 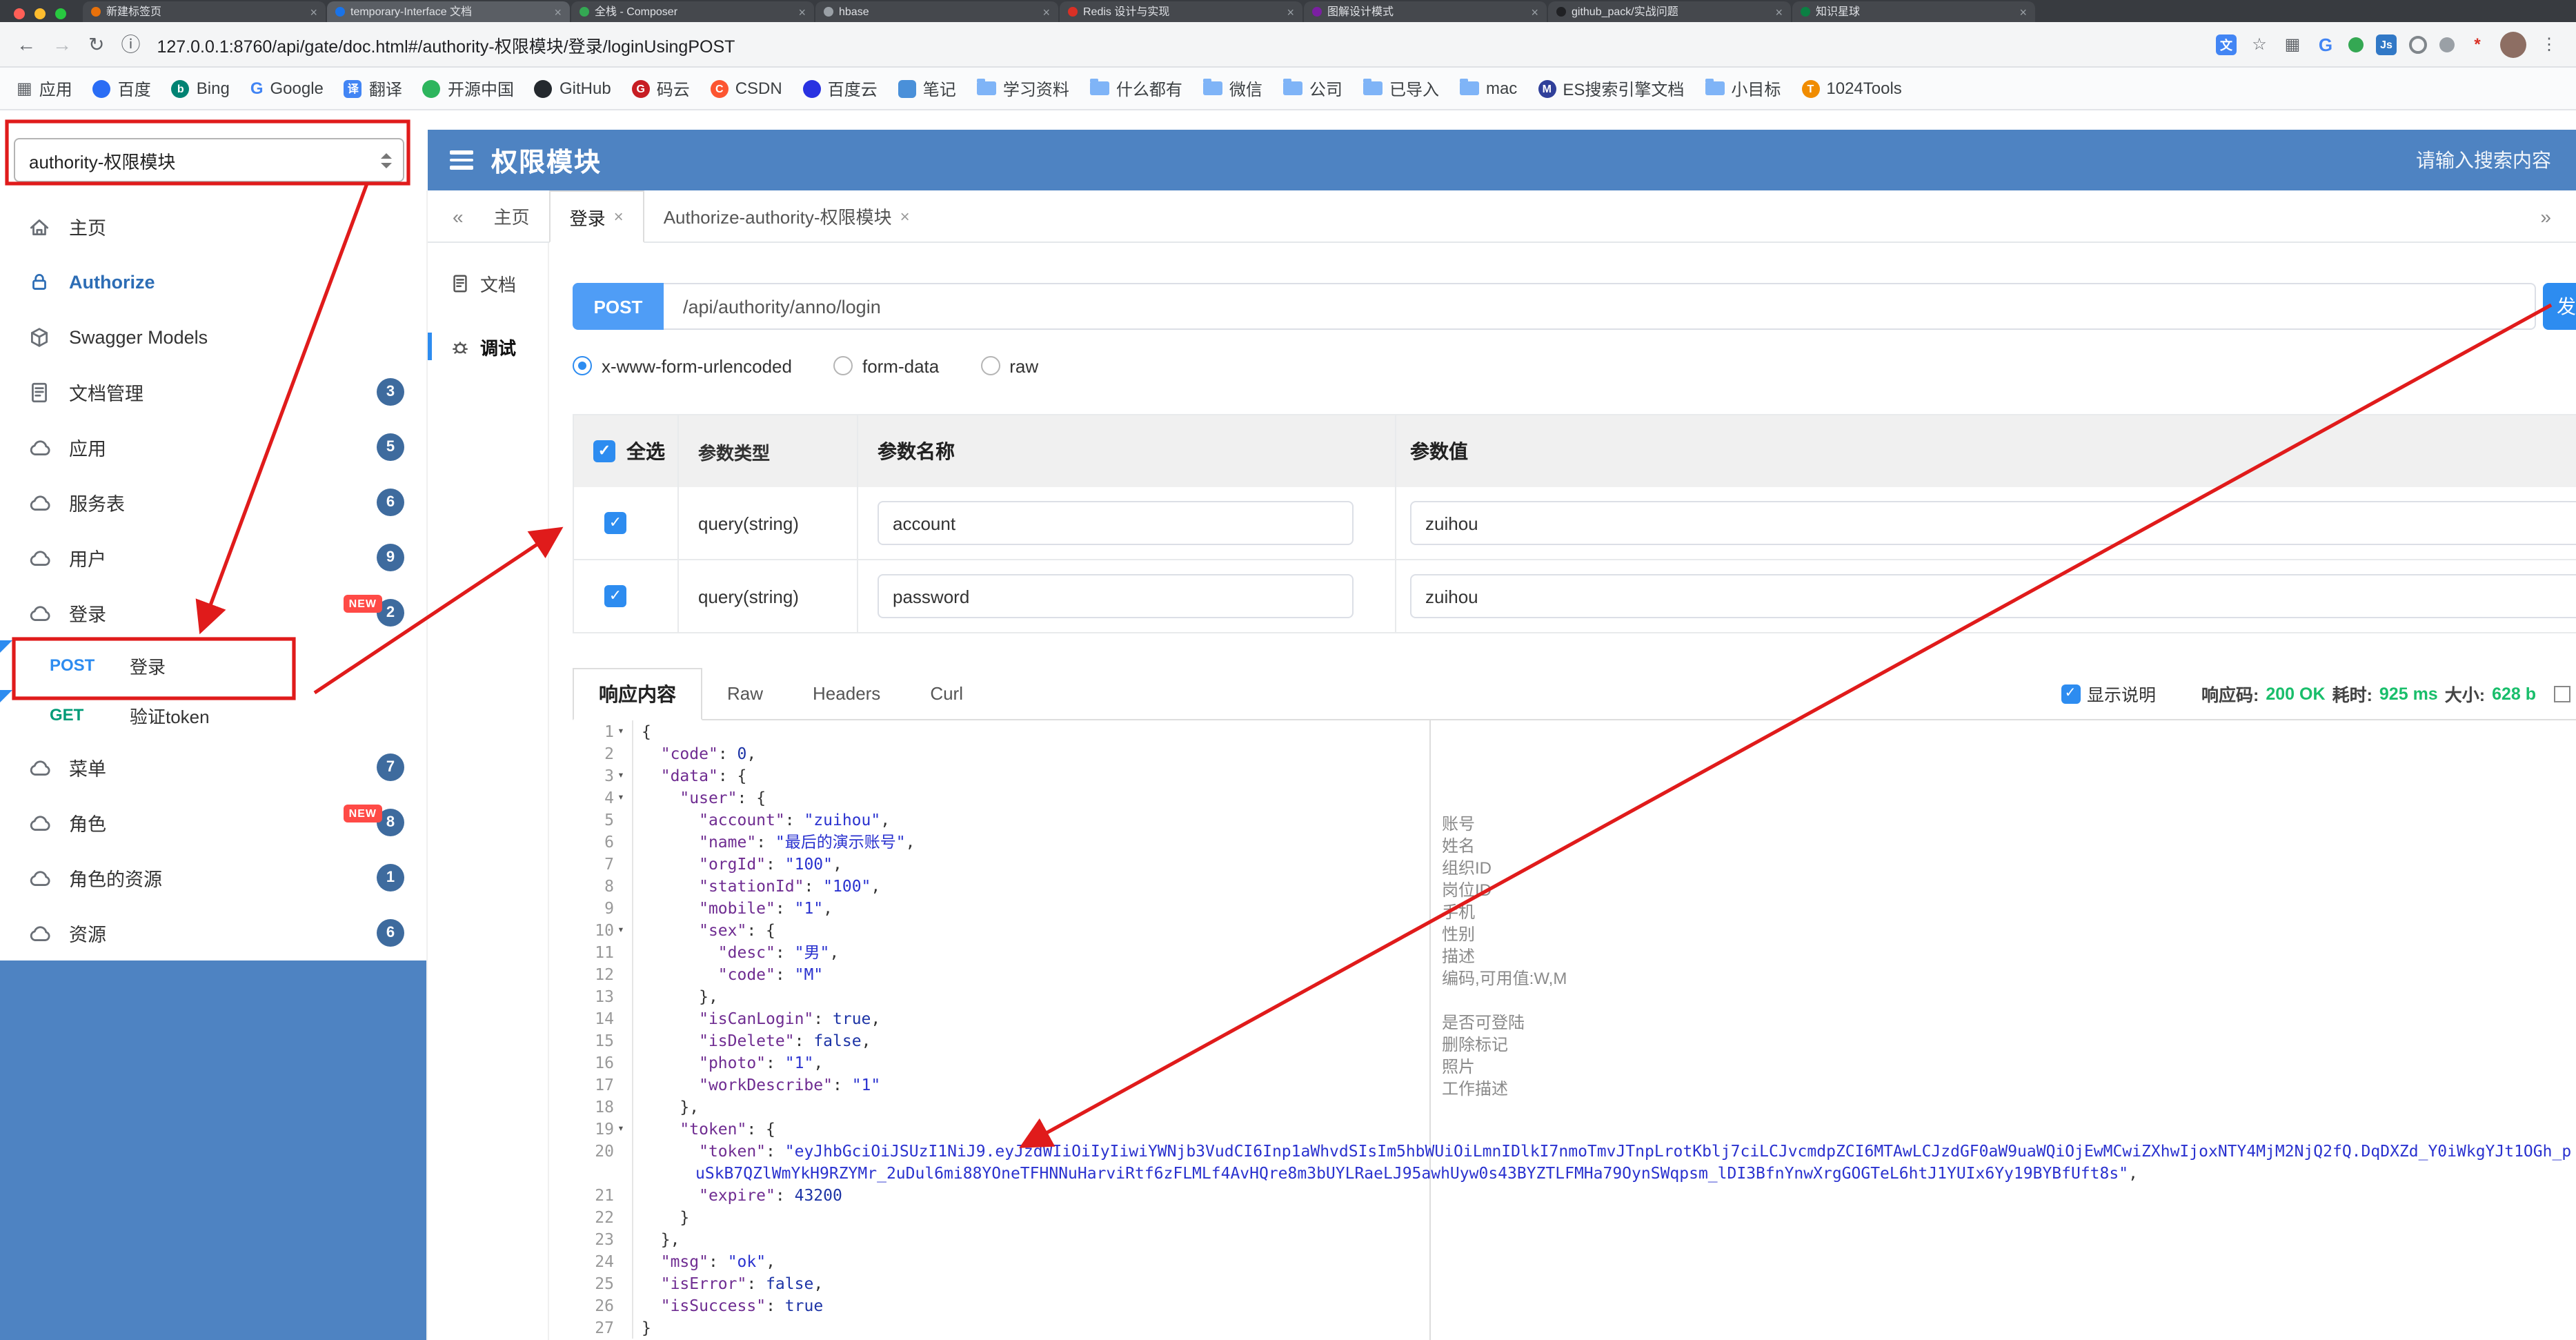 I want to click on extension-red-icon: *, so click(x=2477, y=44).